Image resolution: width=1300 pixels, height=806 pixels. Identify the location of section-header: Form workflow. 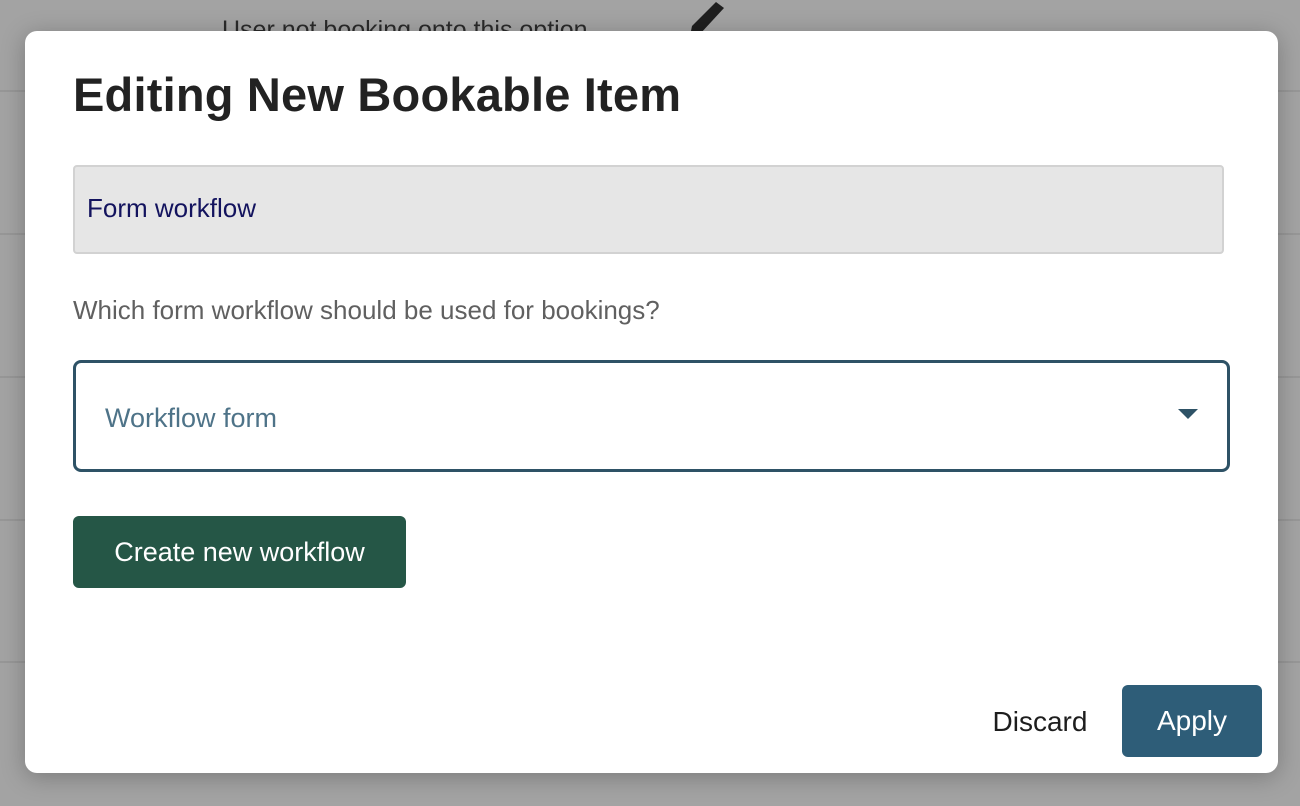
(648, 209).